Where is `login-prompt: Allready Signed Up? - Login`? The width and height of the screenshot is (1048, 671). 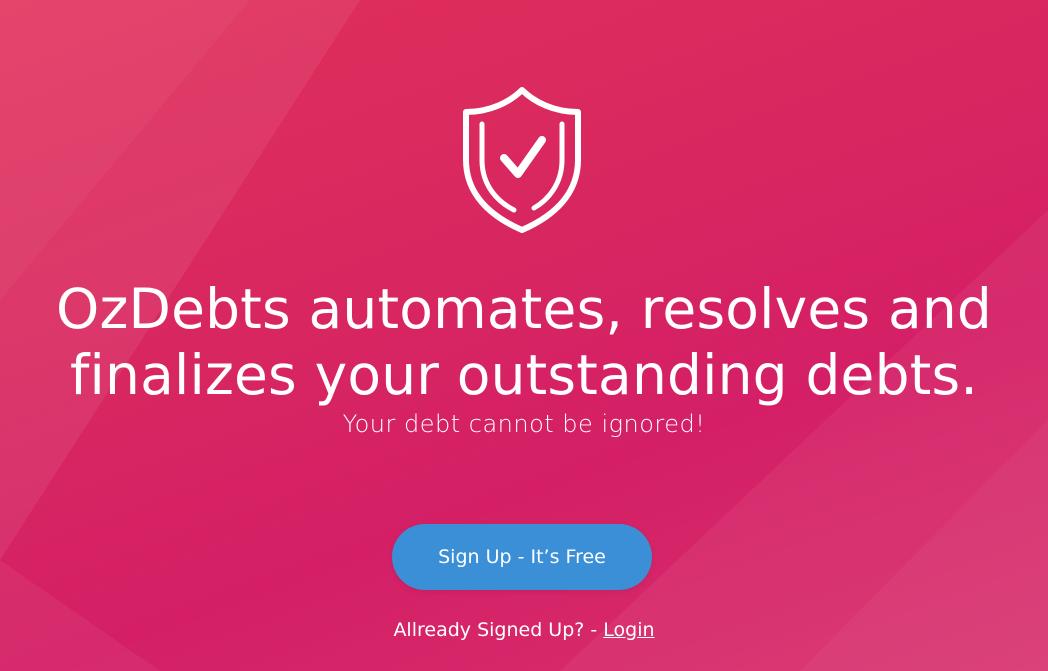 login-prompt: Allready Signed Up? - Login is located at coordinates (524, 630).